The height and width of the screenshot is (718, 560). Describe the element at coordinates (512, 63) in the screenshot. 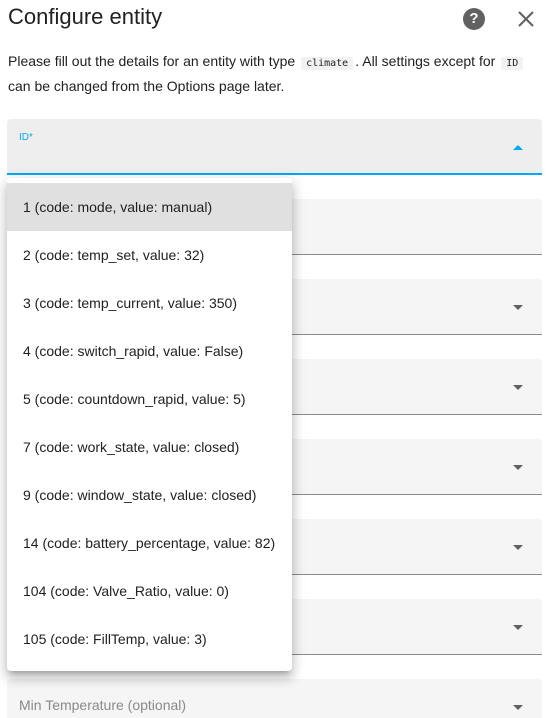

I see `id-code: ID` at that location.